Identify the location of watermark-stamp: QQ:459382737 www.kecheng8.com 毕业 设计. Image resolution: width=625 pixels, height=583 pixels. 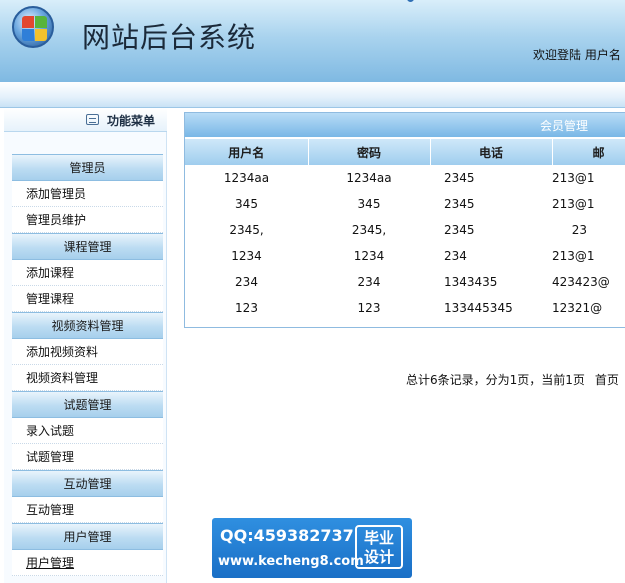
(312, 548).